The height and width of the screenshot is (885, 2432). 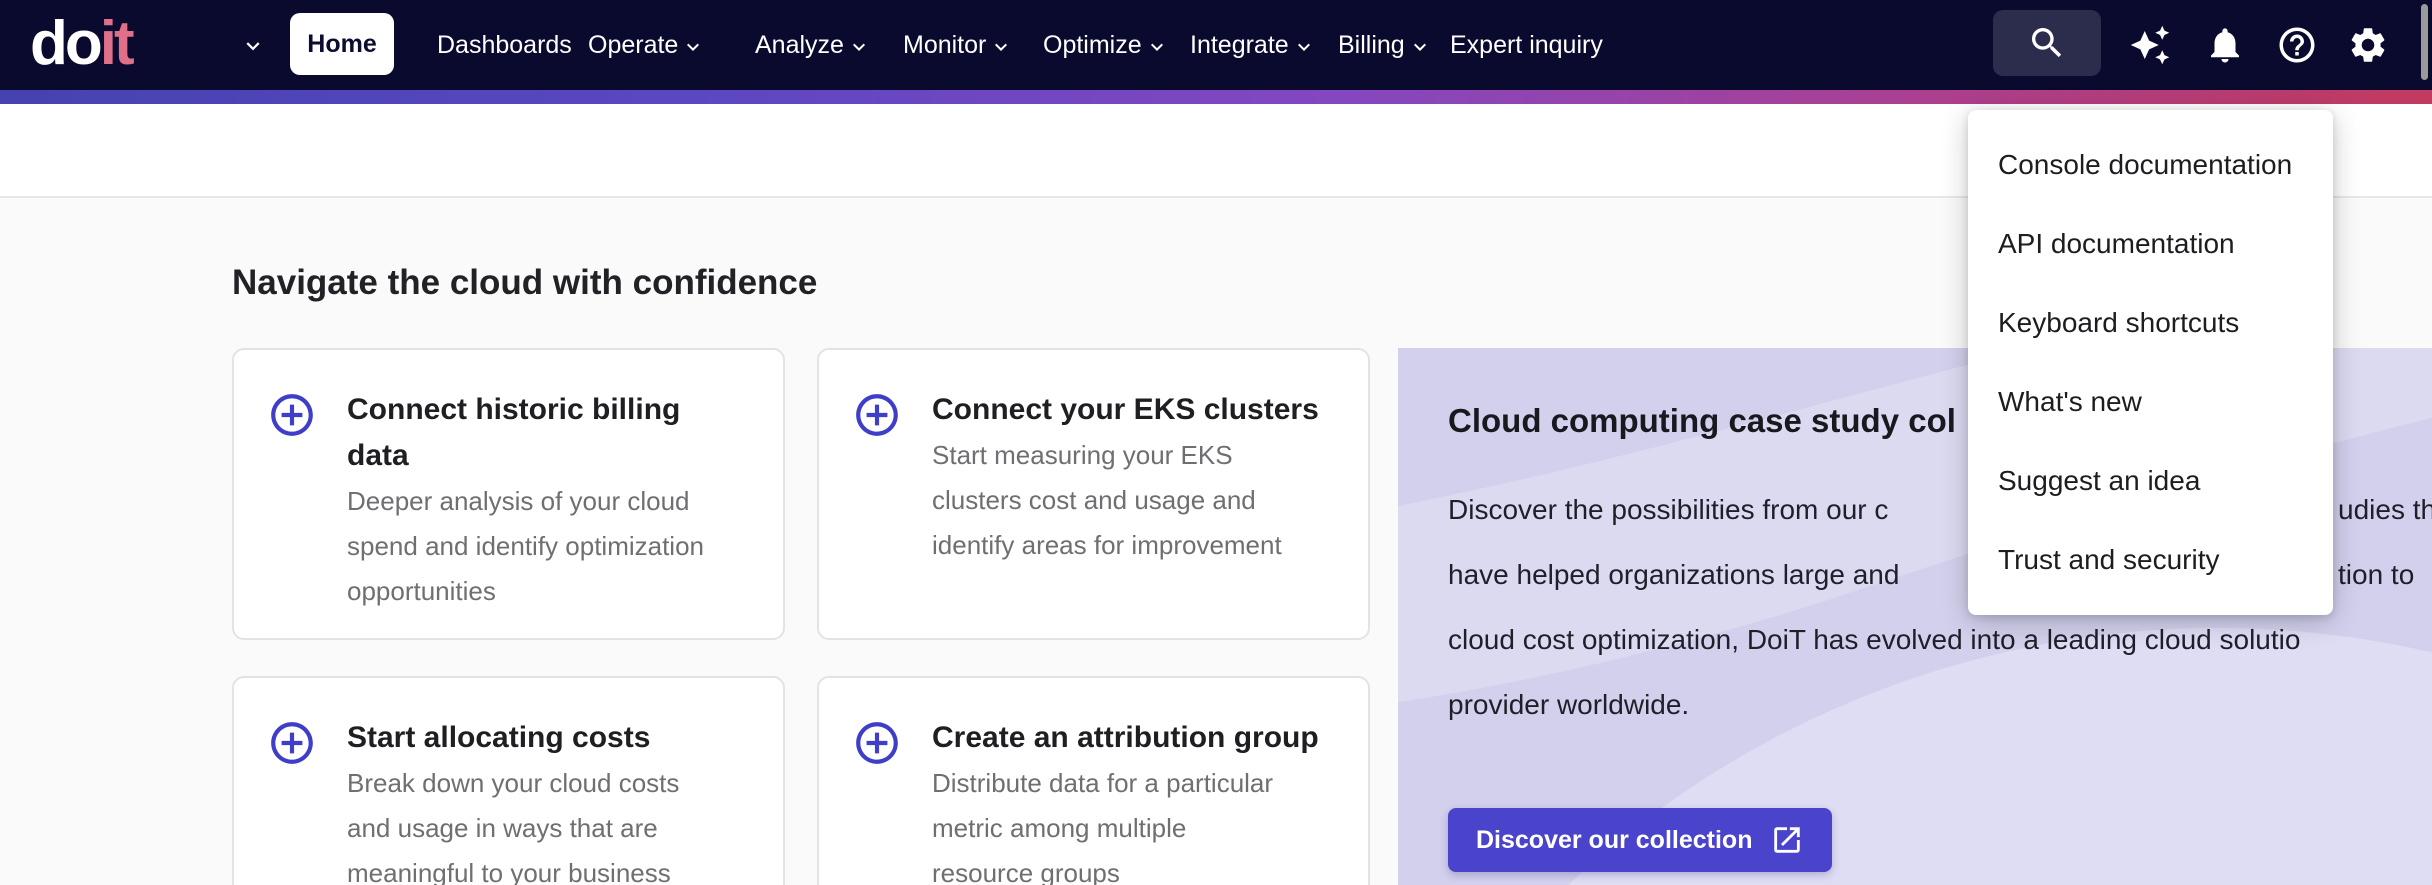 What do you see at coordinates (945, 44) in the screenshot?
I see `nav-label: Monitor` at bounding box center [945, 44].